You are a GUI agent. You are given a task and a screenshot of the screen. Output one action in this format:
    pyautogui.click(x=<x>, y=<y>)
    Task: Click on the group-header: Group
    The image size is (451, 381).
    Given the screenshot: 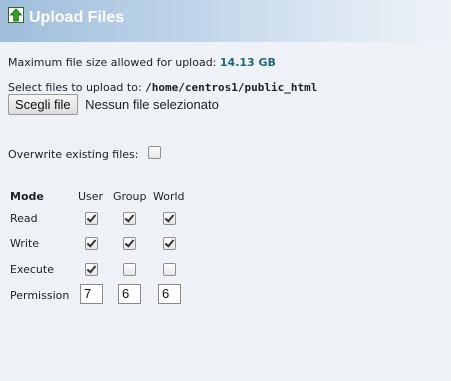 What is the action you would take?
    pyautogui.click(x=130, y=196)
    